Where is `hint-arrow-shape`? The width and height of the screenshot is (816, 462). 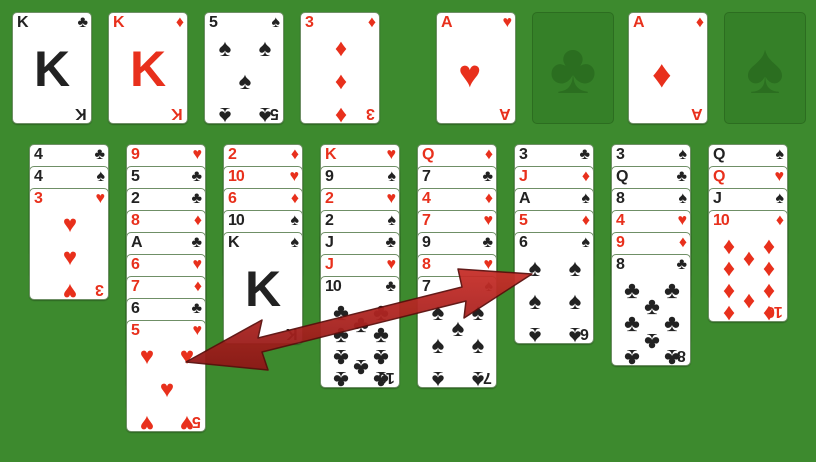 hint-arrow-shape is located at coordinates (359, 319).